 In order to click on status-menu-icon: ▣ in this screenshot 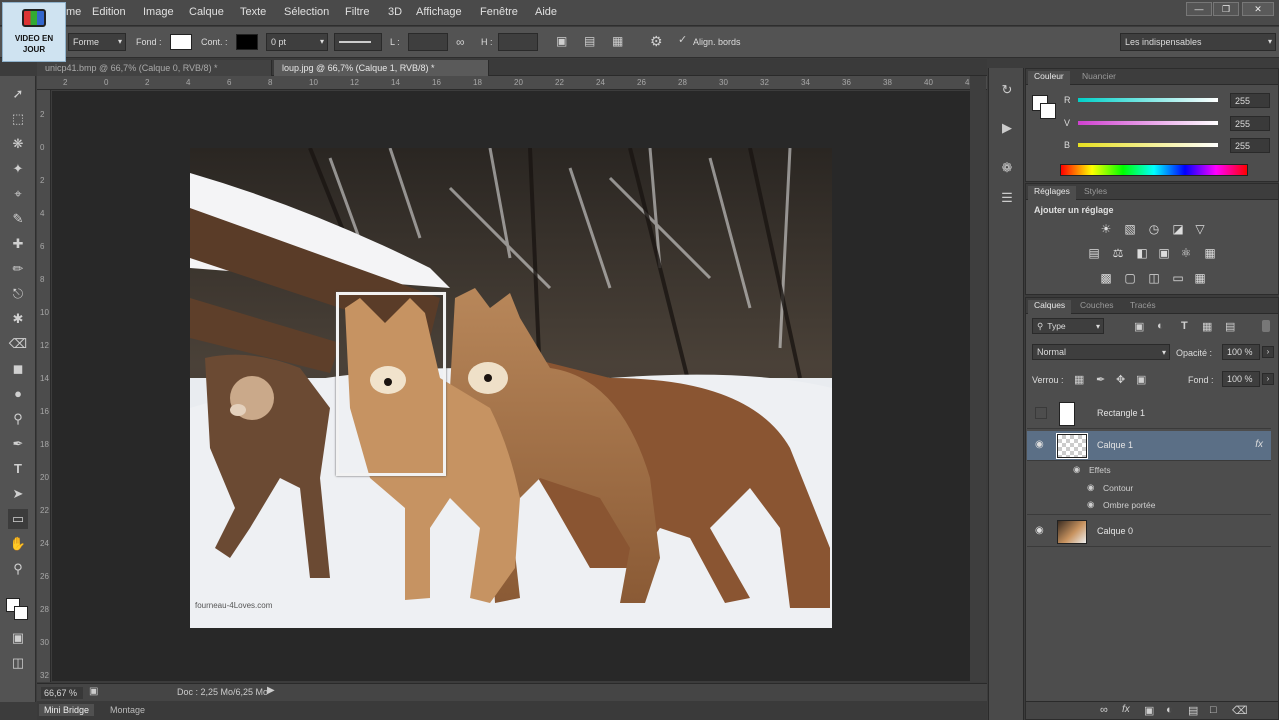, I will do `click(93, 691)`.